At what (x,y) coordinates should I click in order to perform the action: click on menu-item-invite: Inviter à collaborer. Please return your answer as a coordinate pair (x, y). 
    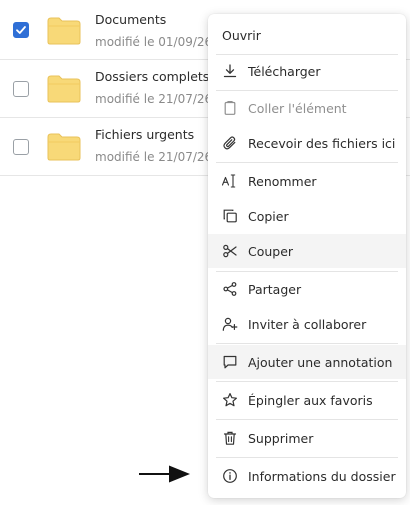
    Looking at the image, I should click on (307, 324).